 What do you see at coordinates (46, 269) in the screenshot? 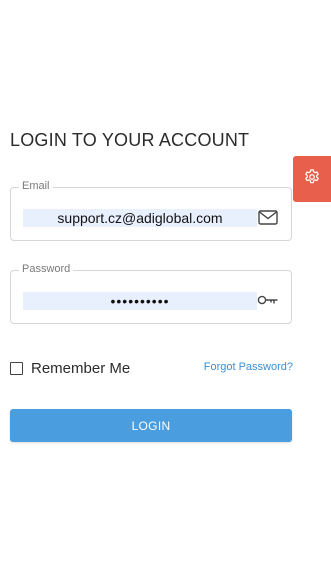
I see `password-label: Password` at bounding box center [46, 269].